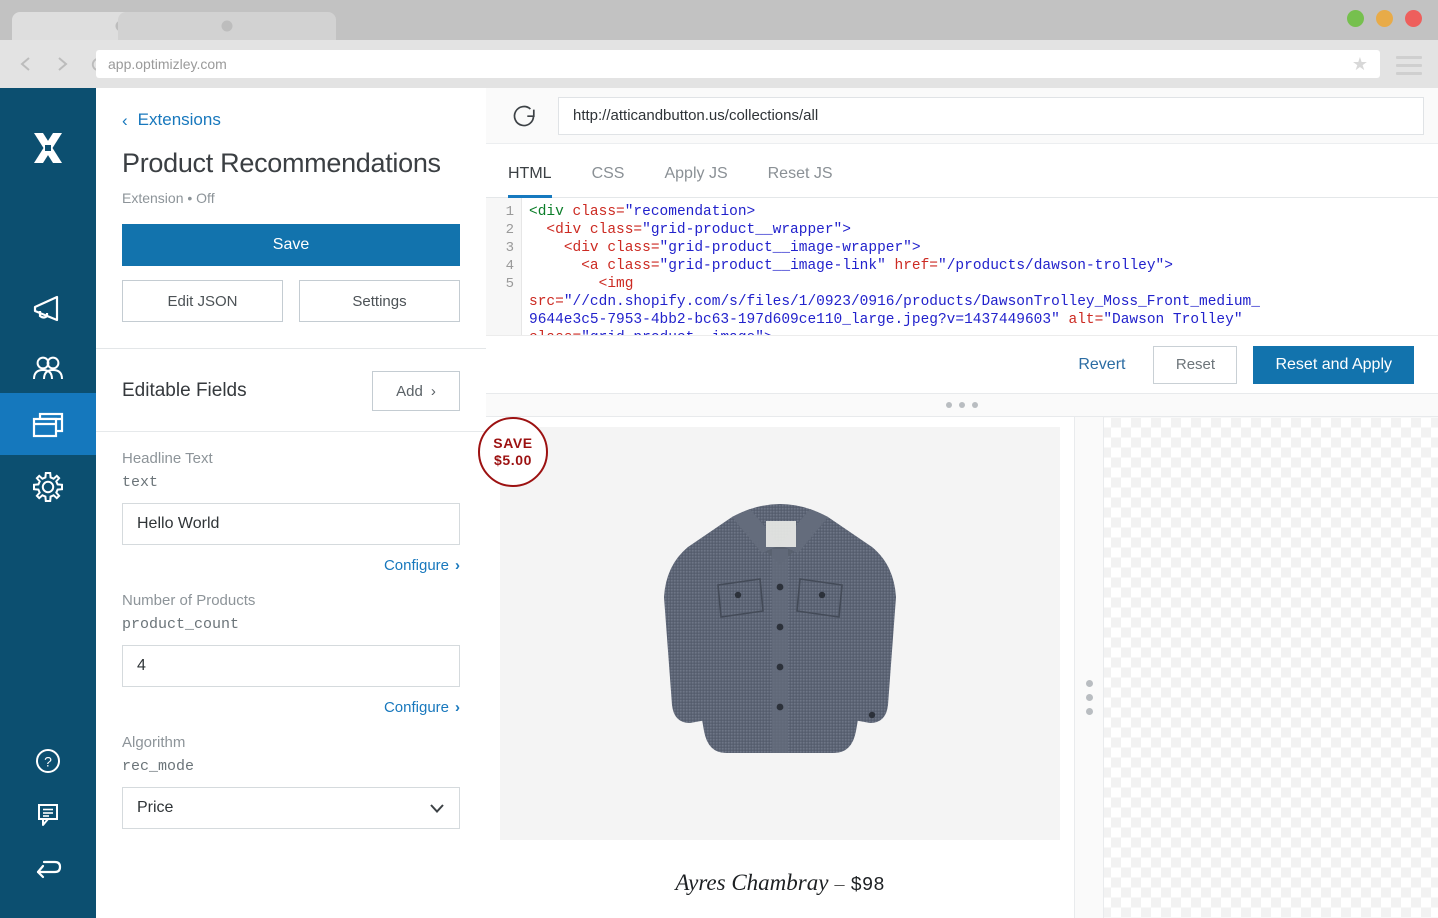 The width and height of the screenshot is (1438, 918). What do you see at coordinates (184, 390) in the screenshot?
I see `editable-fields-title: Editable Fields` at bounding box center [184, 390].